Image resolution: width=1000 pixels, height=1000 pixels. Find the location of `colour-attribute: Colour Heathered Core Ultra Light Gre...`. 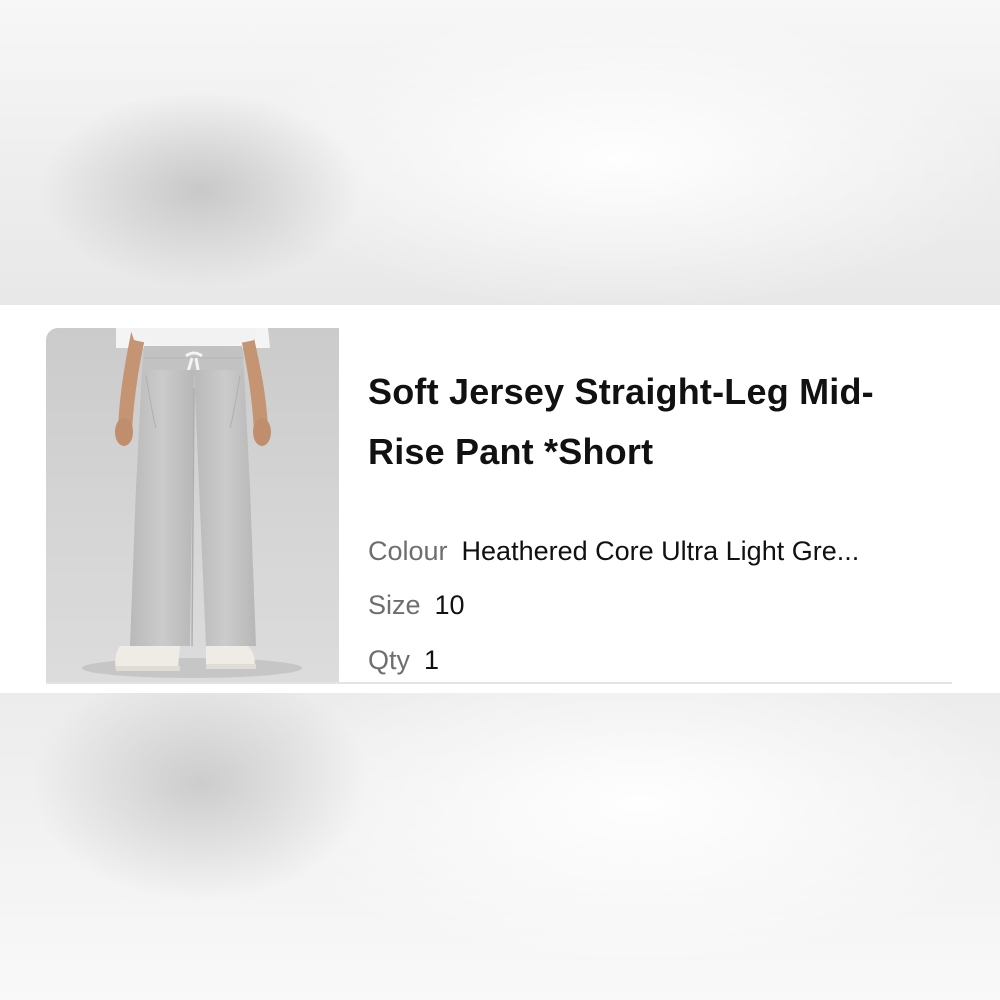

colour-attribute: Colour Heathered Core Ultra Light Gre... is located at coordinates (613, 551).